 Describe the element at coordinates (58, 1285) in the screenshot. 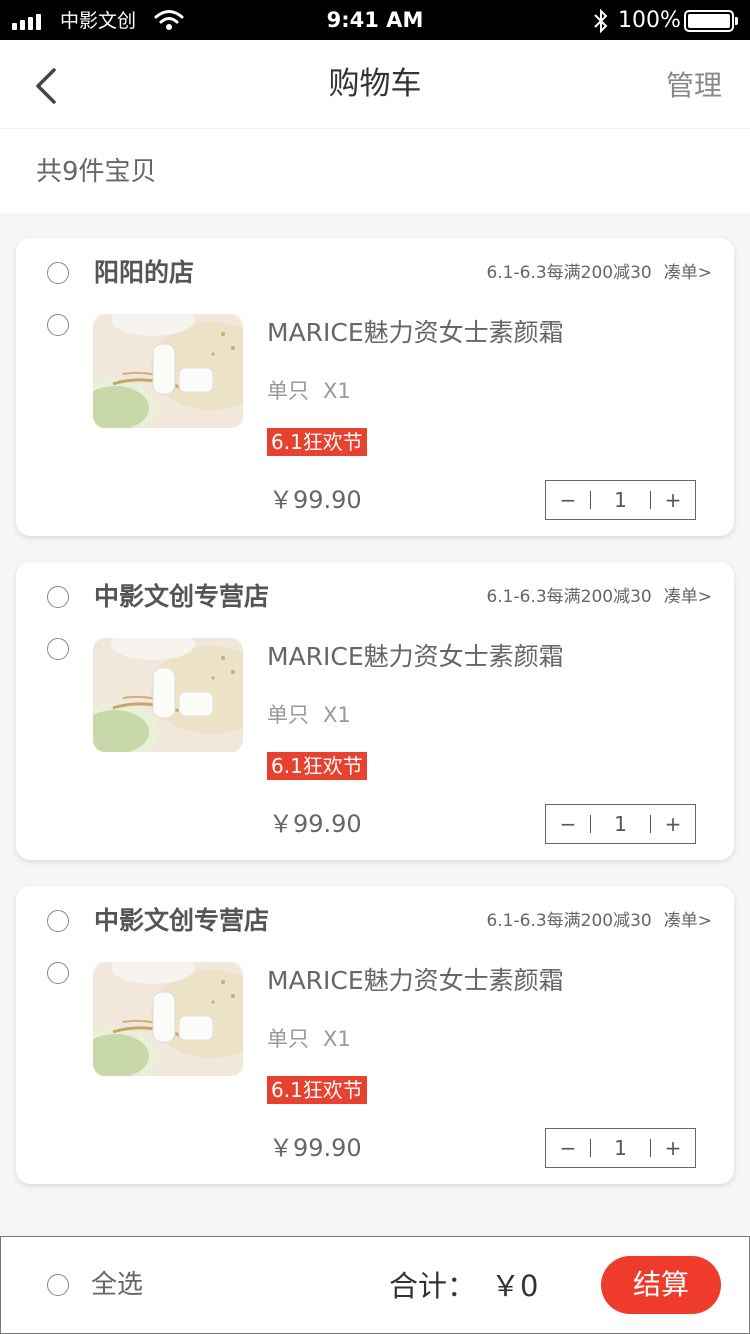

I see `select-all-radio` at that location.